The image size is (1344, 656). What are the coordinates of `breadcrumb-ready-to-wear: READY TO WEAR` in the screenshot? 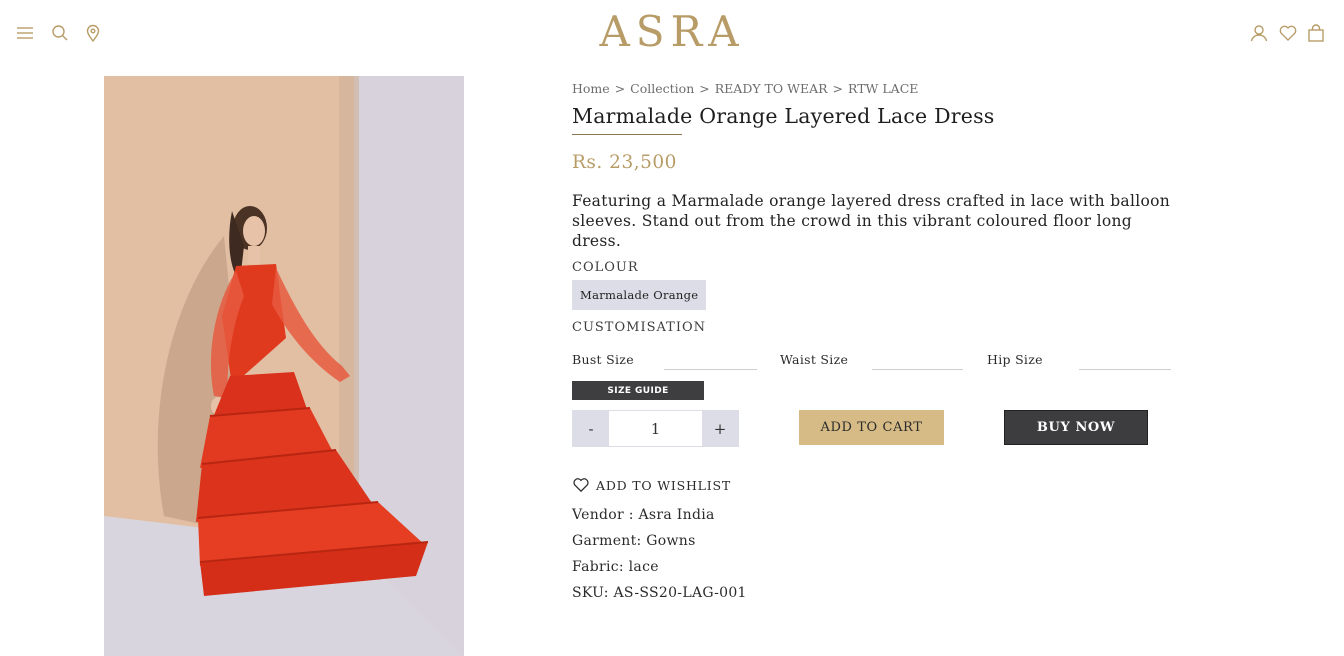 It's located at (771, 88).